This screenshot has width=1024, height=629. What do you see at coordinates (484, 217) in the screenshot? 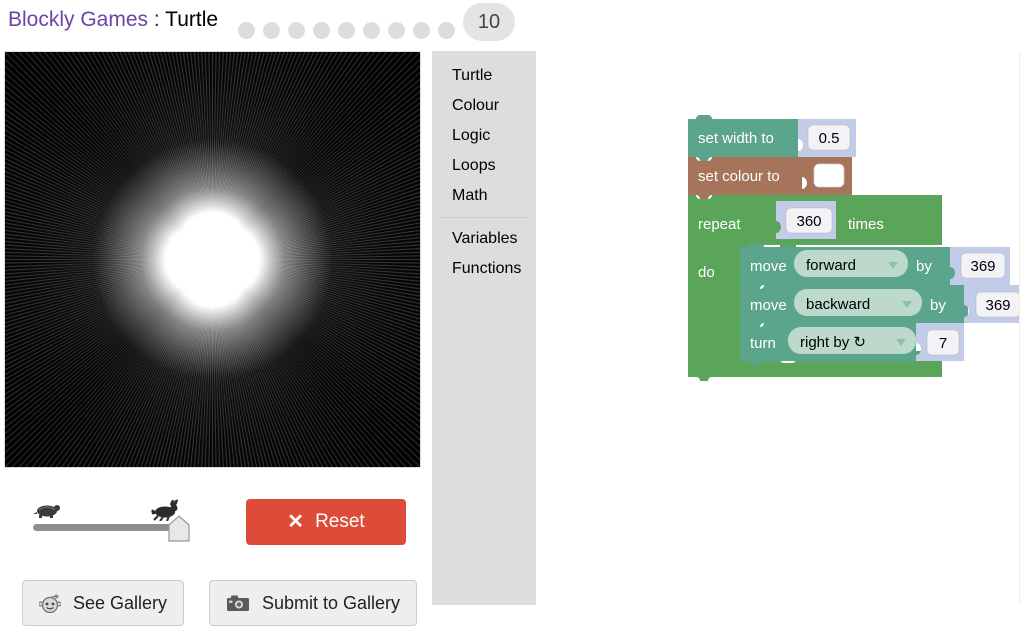
I see `toolbox-separator` at bounding box center [484, 217].